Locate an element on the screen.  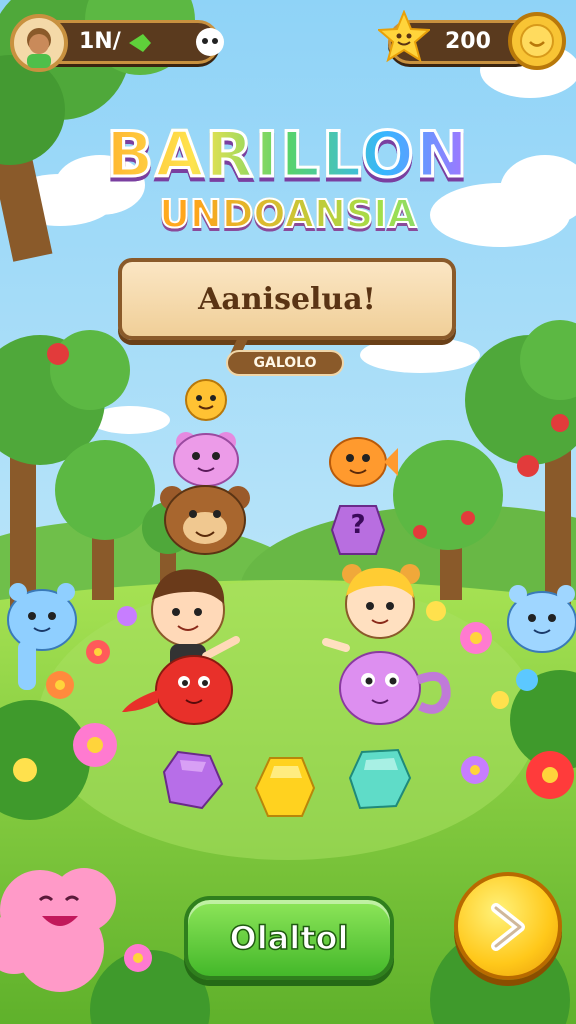
question-mark-label: ? is located at coordinates (358, 525).